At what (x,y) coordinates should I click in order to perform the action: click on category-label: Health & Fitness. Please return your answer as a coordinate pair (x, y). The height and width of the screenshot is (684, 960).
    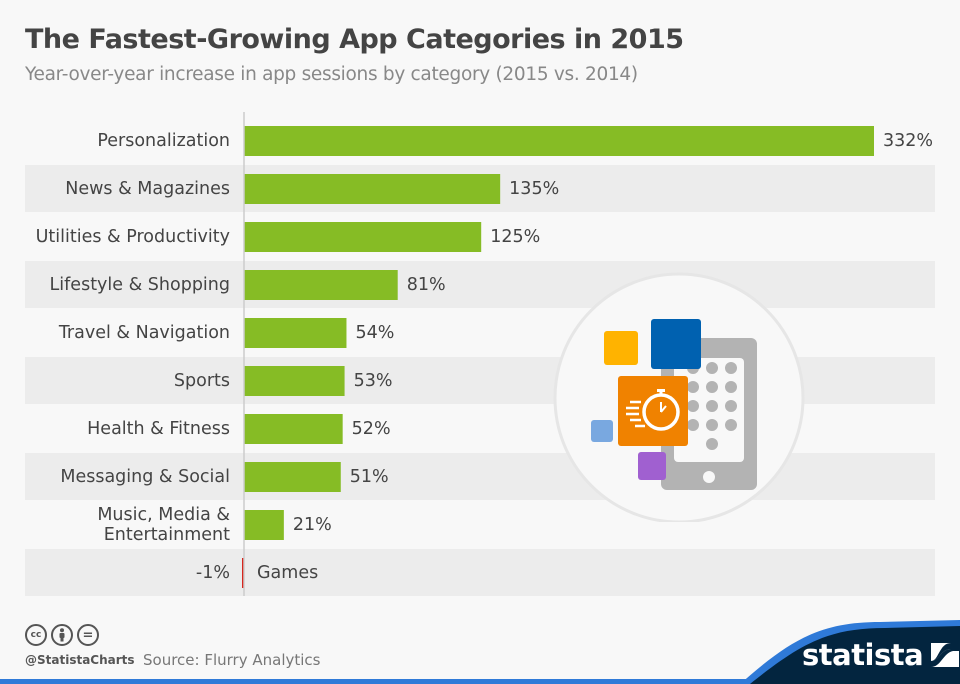
    Looking at the image, I should click on (158, 429).